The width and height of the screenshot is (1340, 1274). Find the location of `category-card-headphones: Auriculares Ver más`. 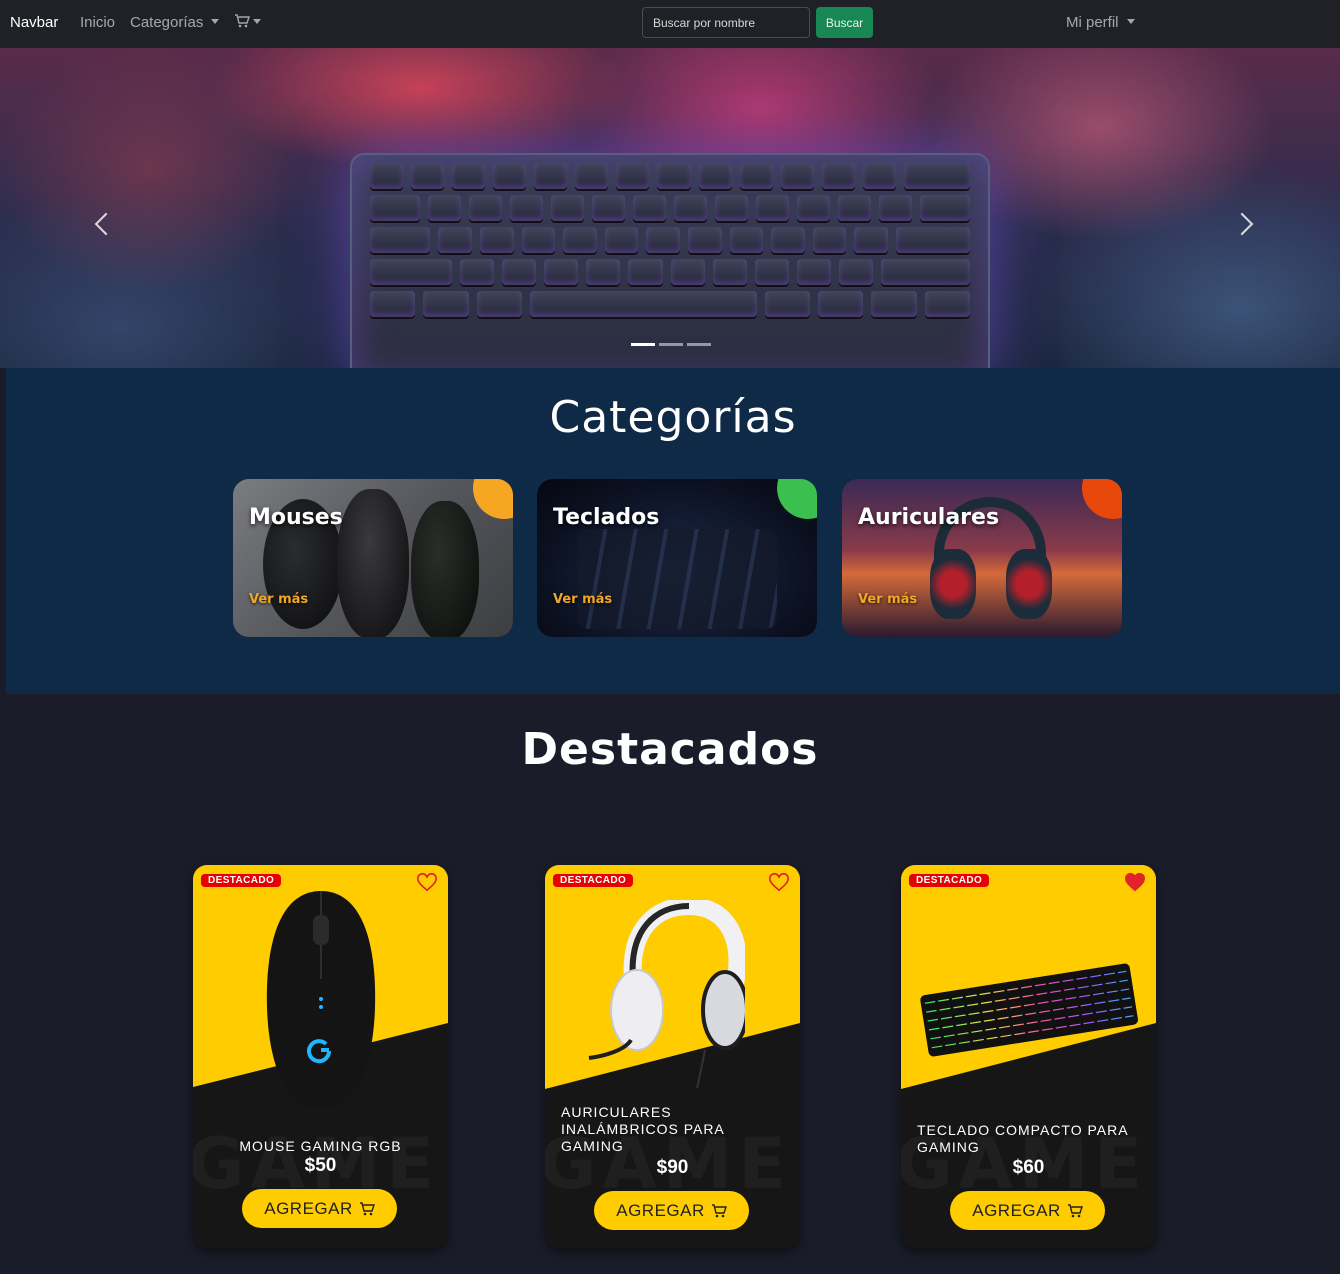

category-card-headphones: Auriculares Ver más is located at coordinates (982, 558).